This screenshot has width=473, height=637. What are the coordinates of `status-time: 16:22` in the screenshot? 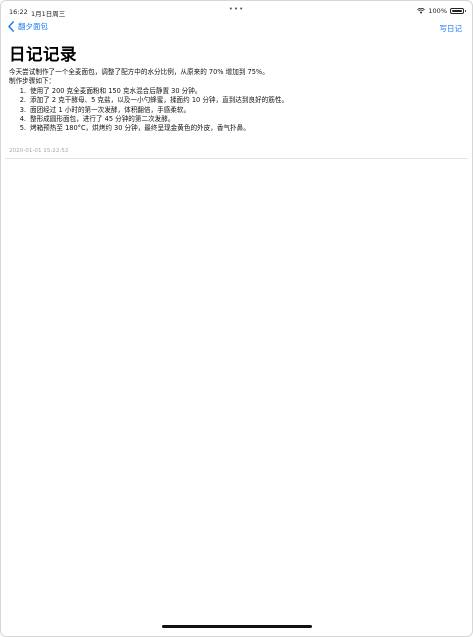 It's located at (18, 12).